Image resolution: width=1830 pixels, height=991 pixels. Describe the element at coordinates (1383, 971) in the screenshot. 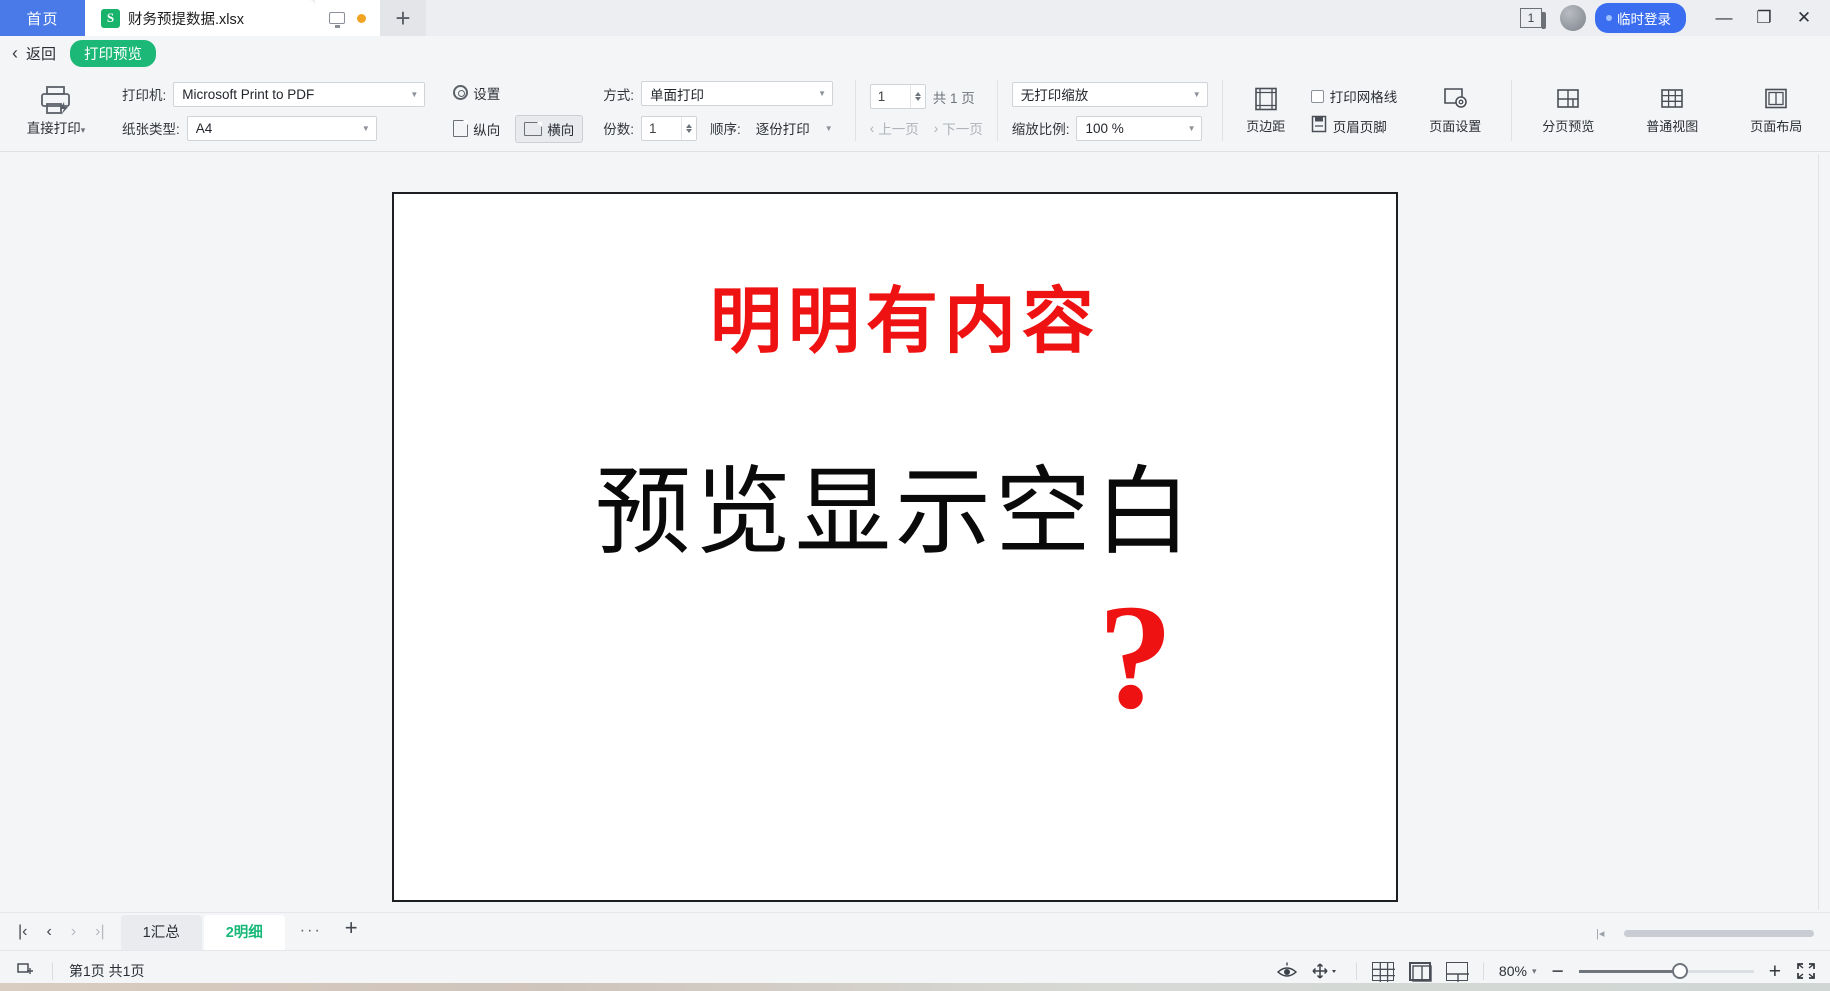

I see `normal-view-icon` at that location.